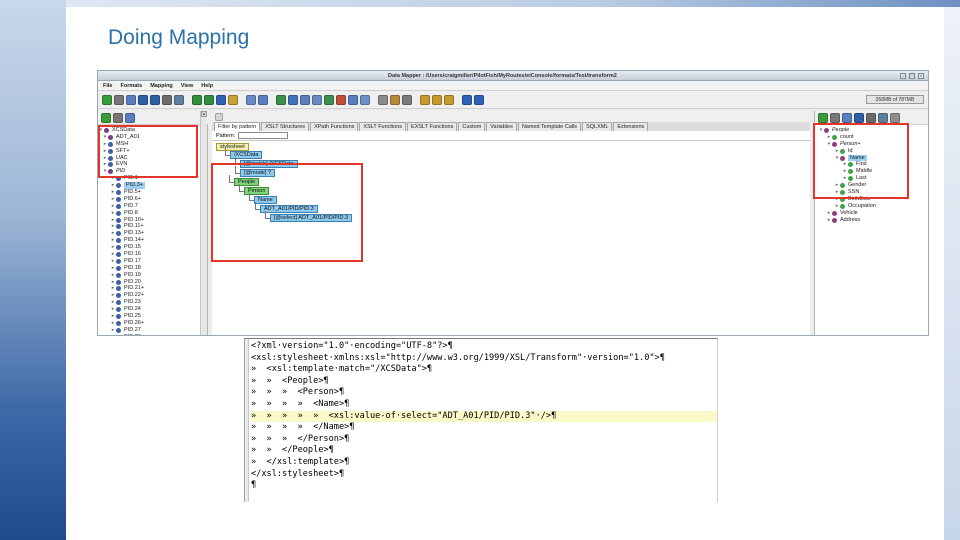 The height and width of the screenshot is (540, 960). I want to click on tree-node: ▸ PID.29, so click(152, 334).